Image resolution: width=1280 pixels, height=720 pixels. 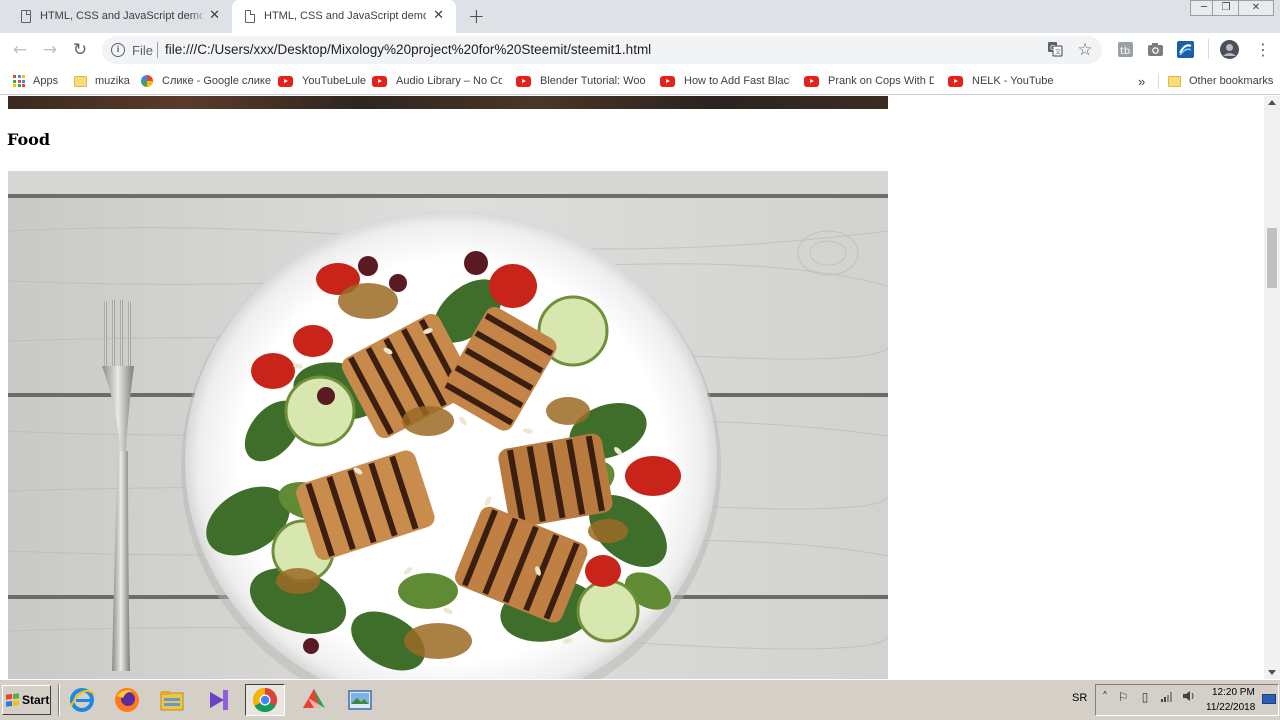 I want to click on forward-button: →, so click(x=50, y=50).